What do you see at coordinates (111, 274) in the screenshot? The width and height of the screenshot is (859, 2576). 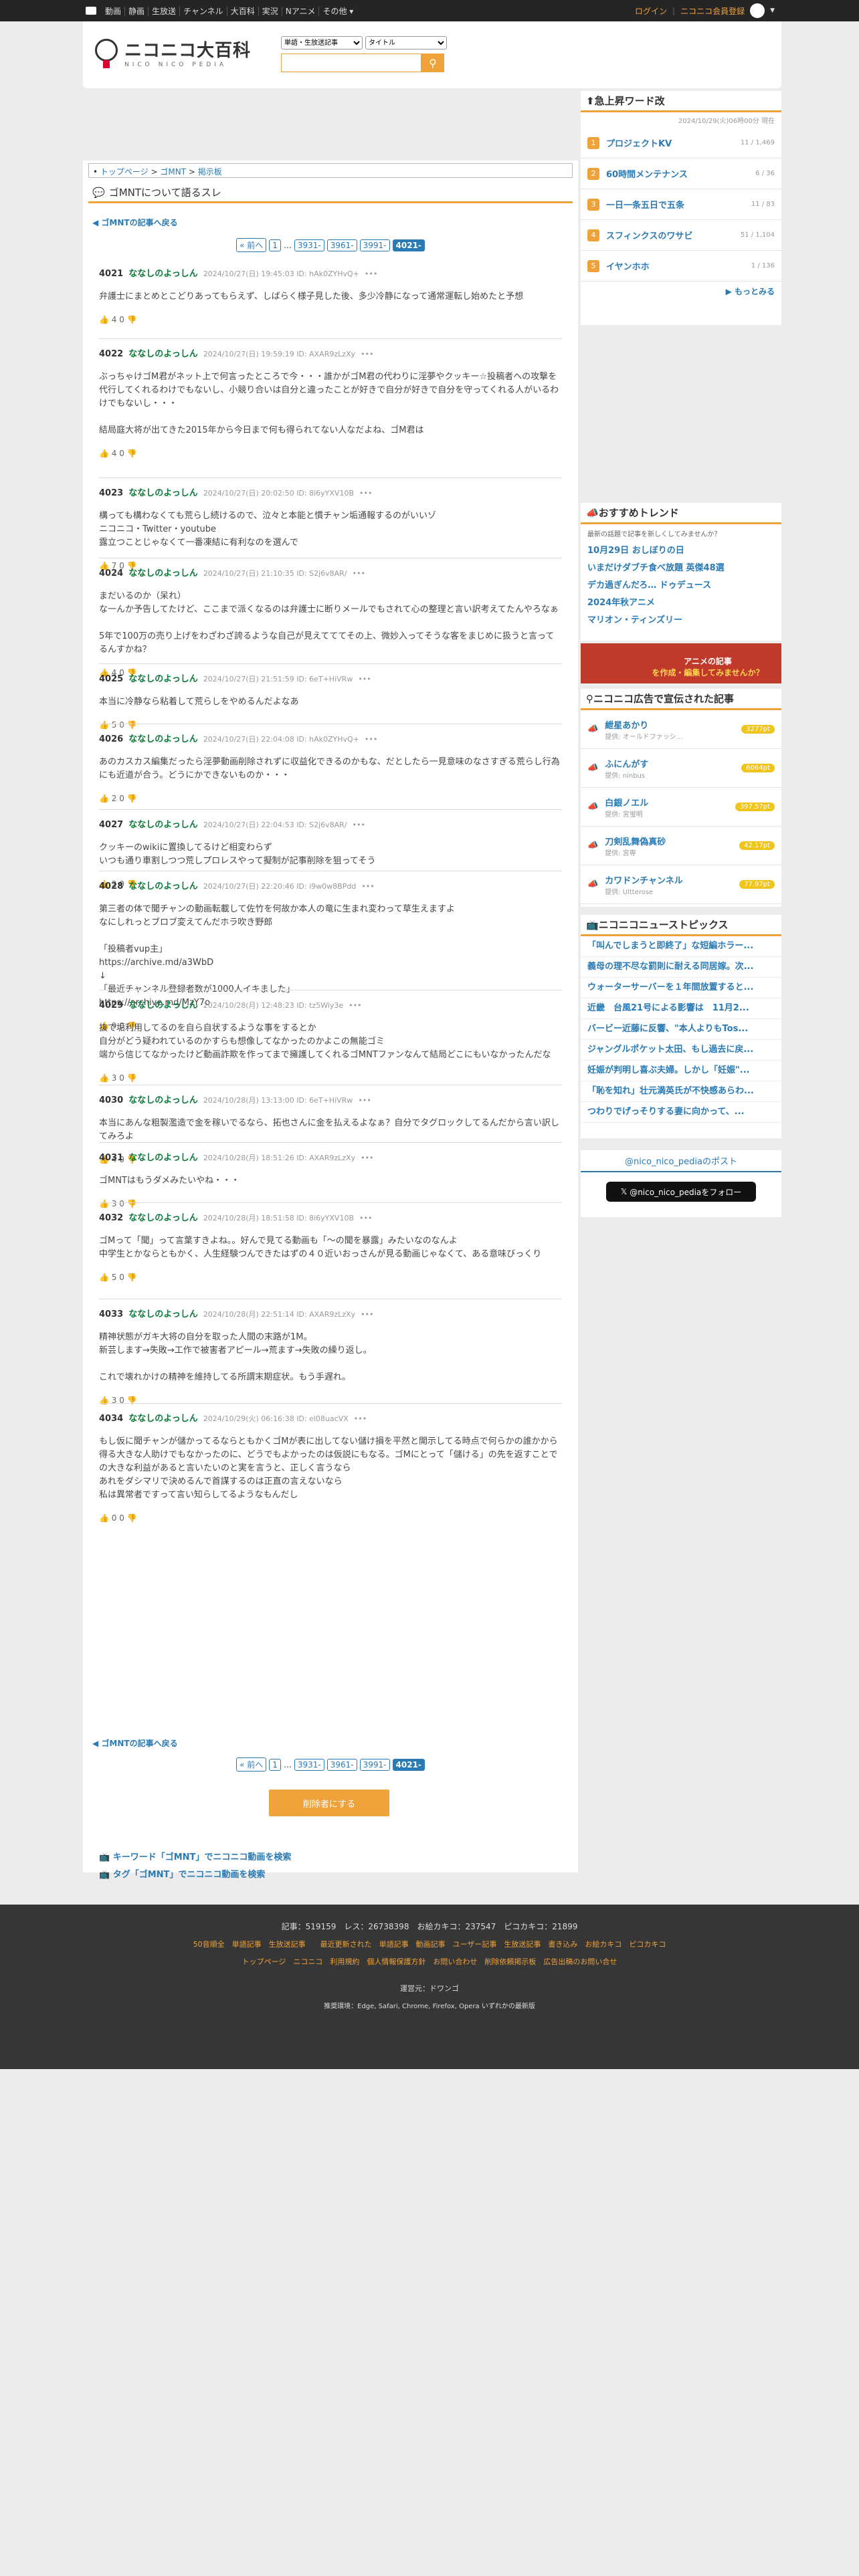 I see `post-number: 4021` at bounding box center [111, 274].